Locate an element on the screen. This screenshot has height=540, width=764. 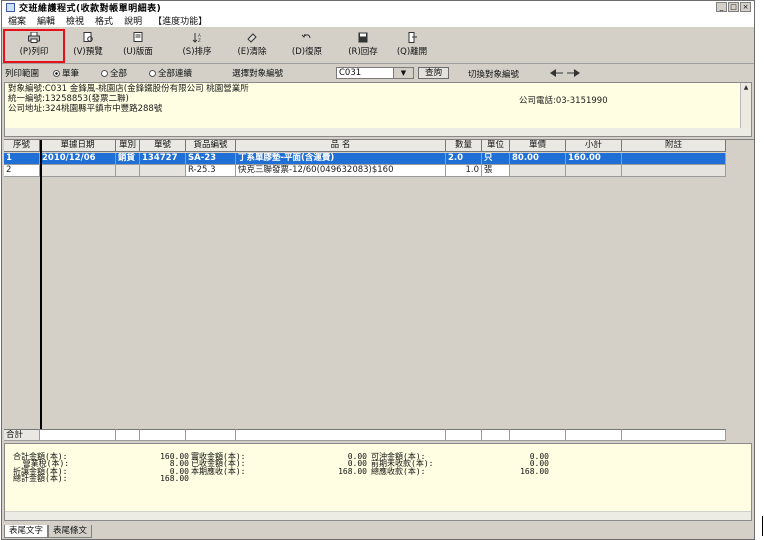
cell-unit: 張 is located at coordinates (496, 171).